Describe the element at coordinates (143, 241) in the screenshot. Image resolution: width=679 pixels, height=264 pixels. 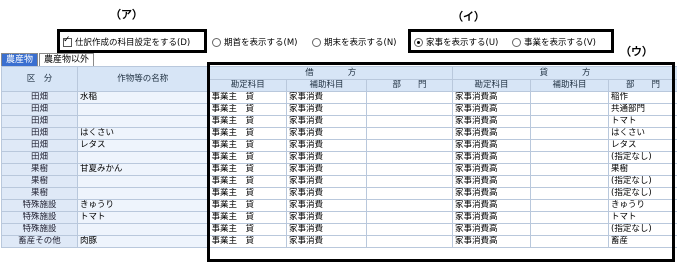
I see `crop-name-cell: 肉豚` at that location.